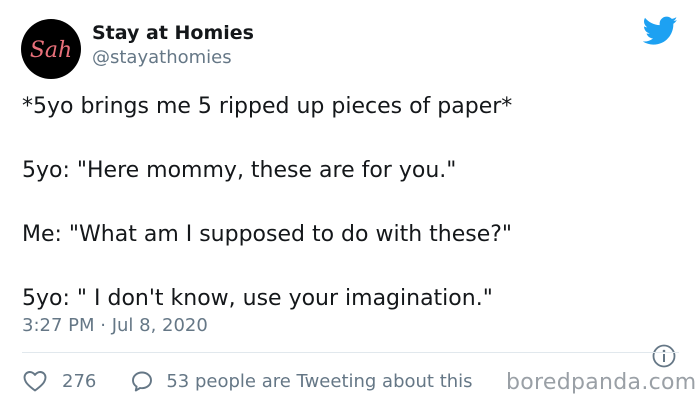 This screenshot has height=406, width=700. What do you see at coordinates (35, 381) in the screenshot?
I see `heart-icon` at bounding box center [35, 381].